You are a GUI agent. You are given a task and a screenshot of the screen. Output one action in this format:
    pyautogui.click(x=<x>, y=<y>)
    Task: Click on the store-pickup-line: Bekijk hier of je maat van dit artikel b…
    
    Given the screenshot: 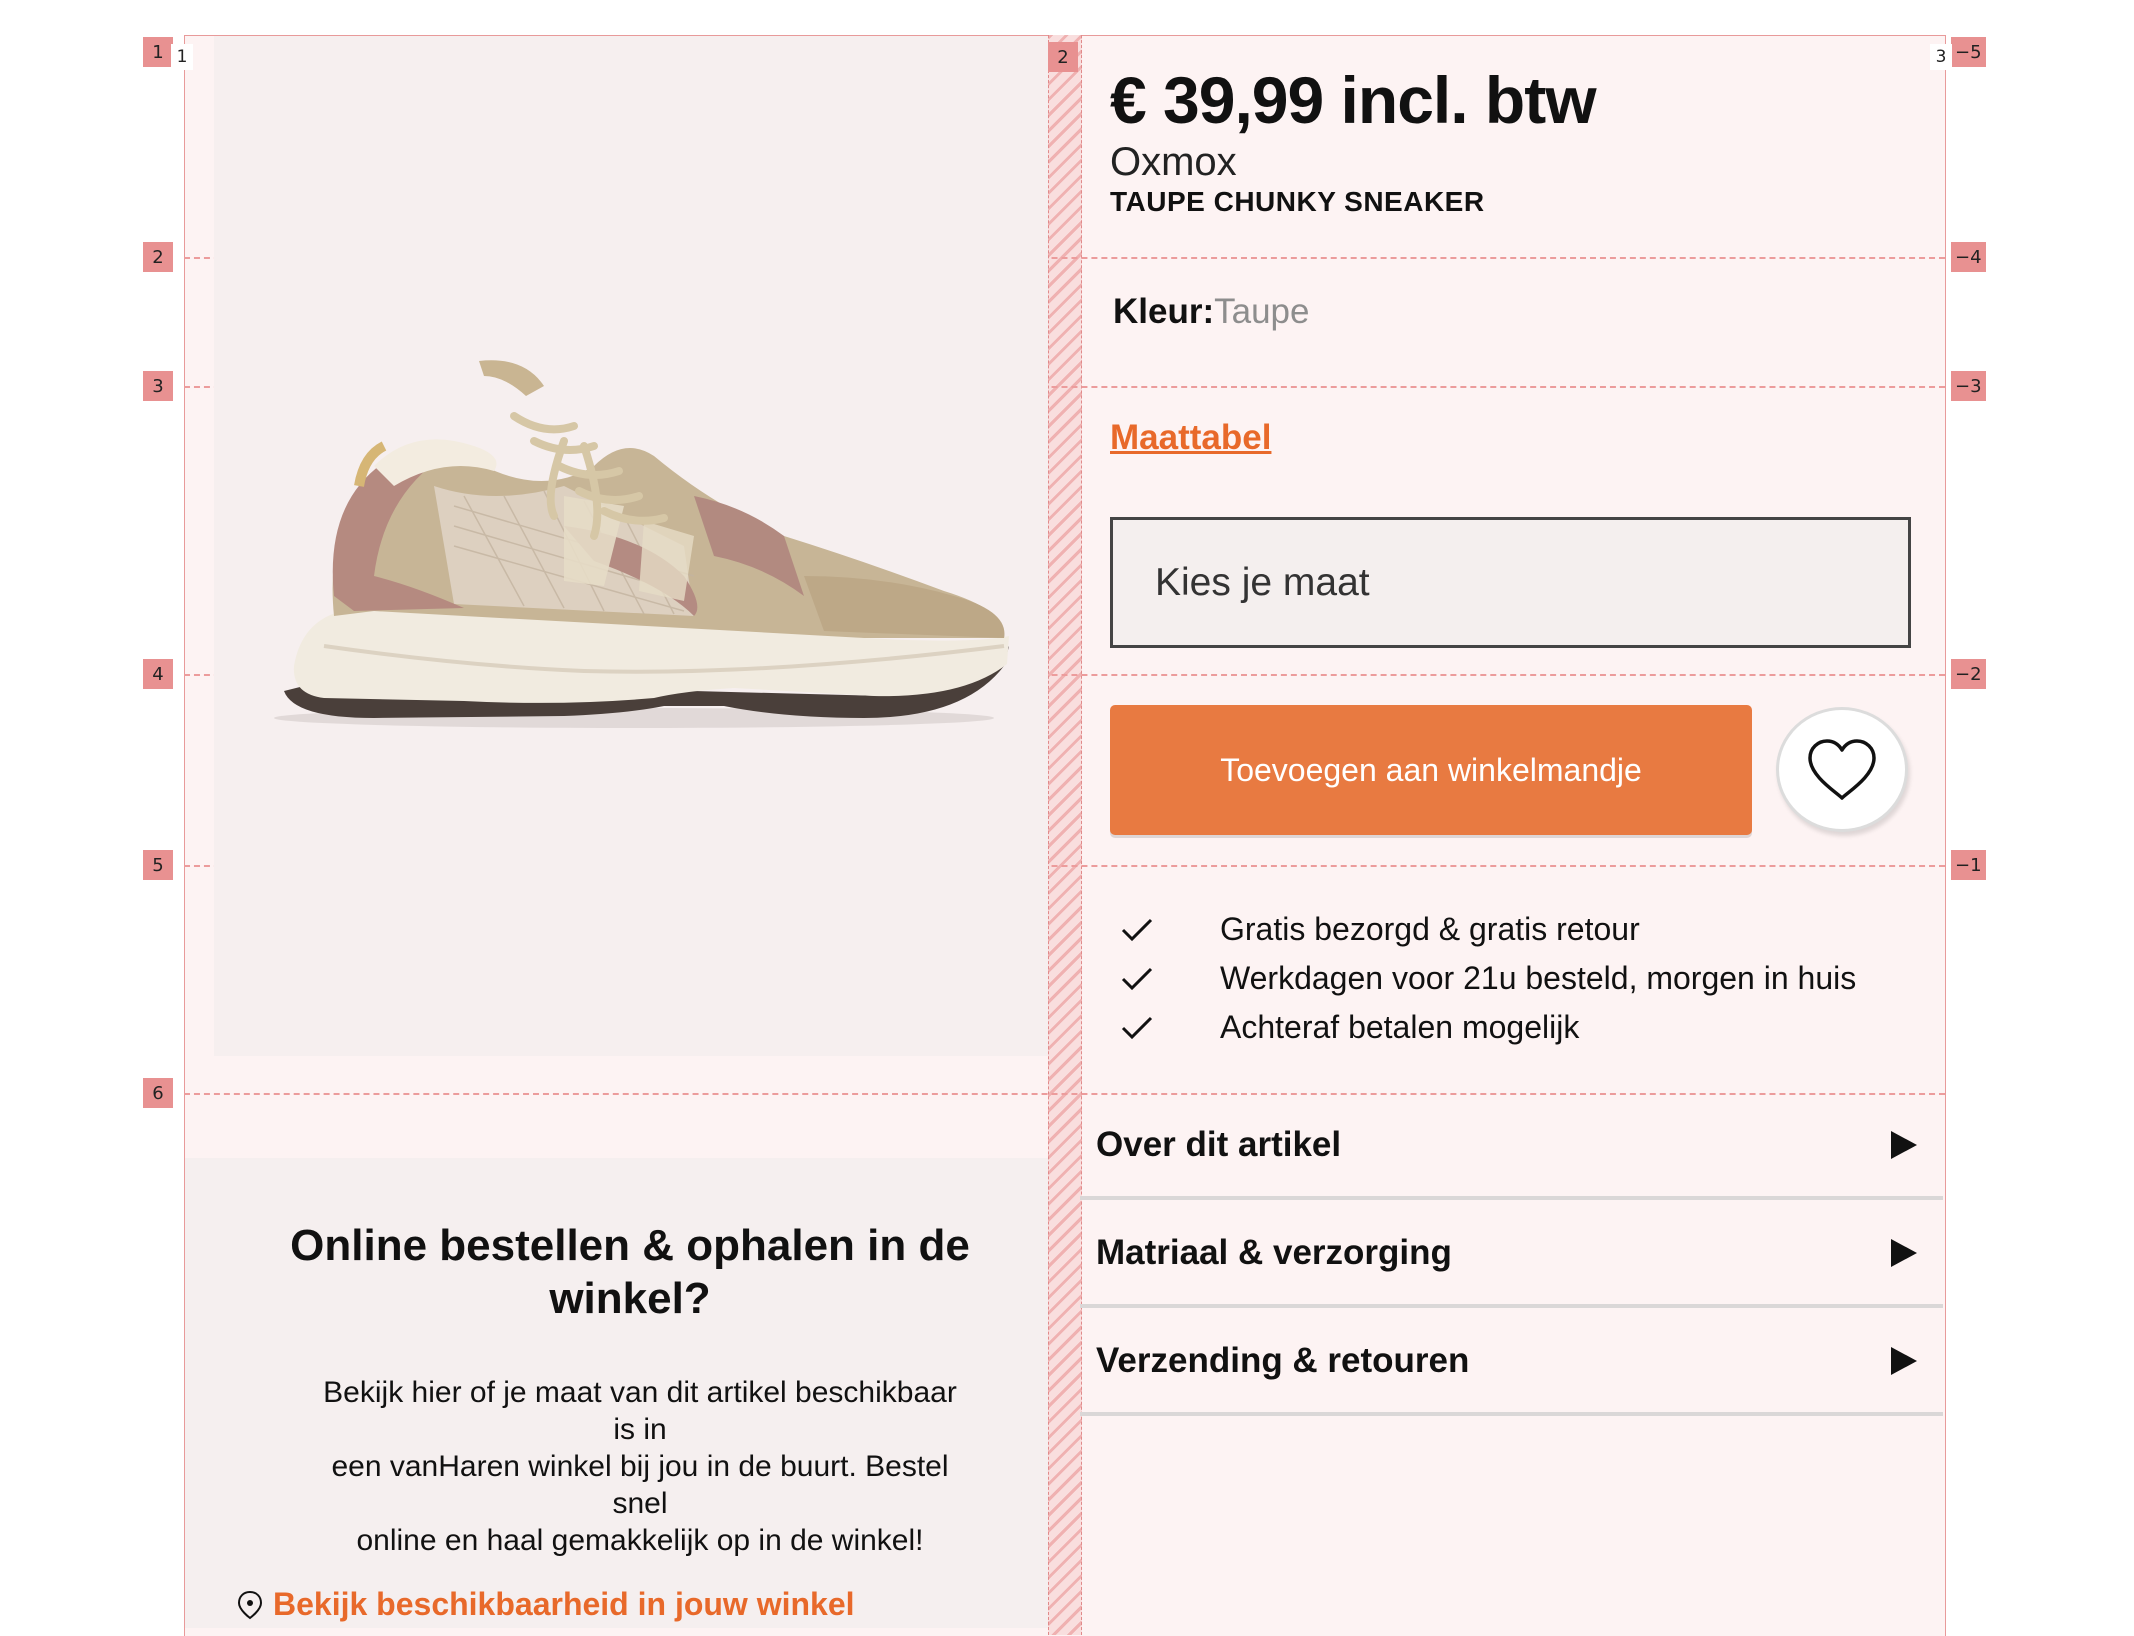 What is the action you would take?
    pyautogui.click(x=640, y=1392)
    